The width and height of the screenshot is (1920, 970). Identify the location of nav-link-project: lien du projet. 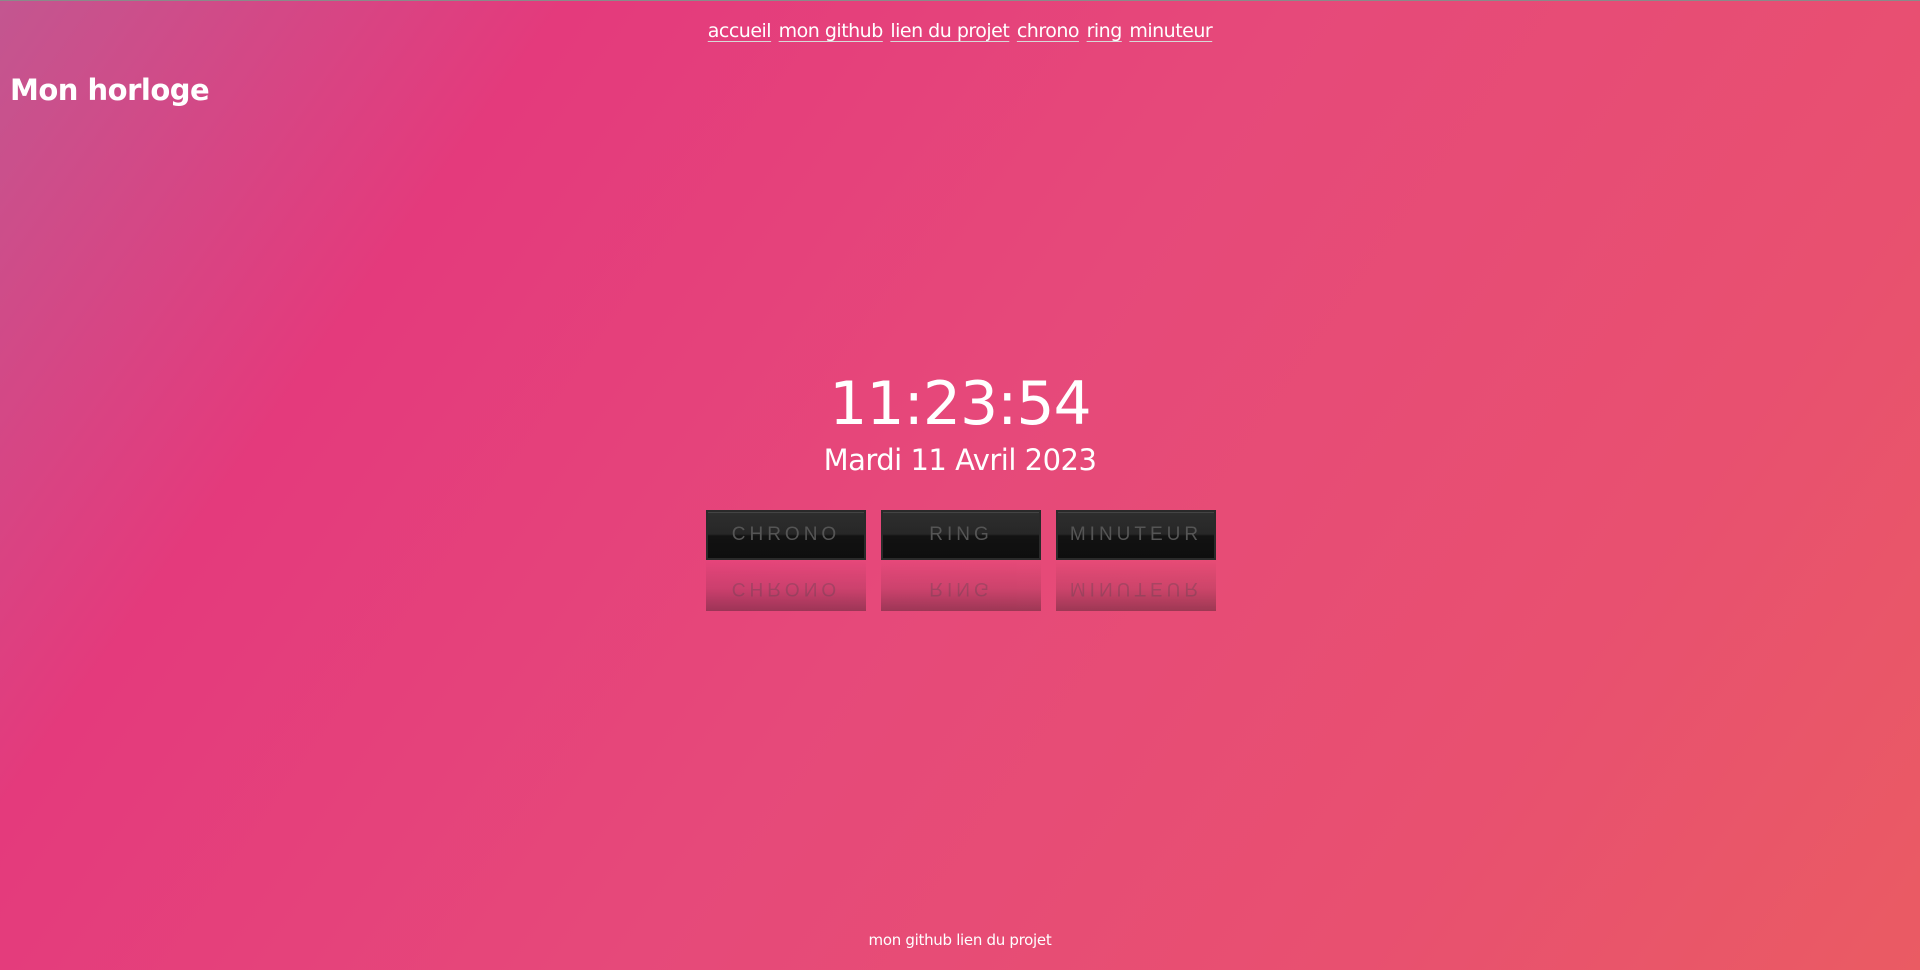
(949, 31).